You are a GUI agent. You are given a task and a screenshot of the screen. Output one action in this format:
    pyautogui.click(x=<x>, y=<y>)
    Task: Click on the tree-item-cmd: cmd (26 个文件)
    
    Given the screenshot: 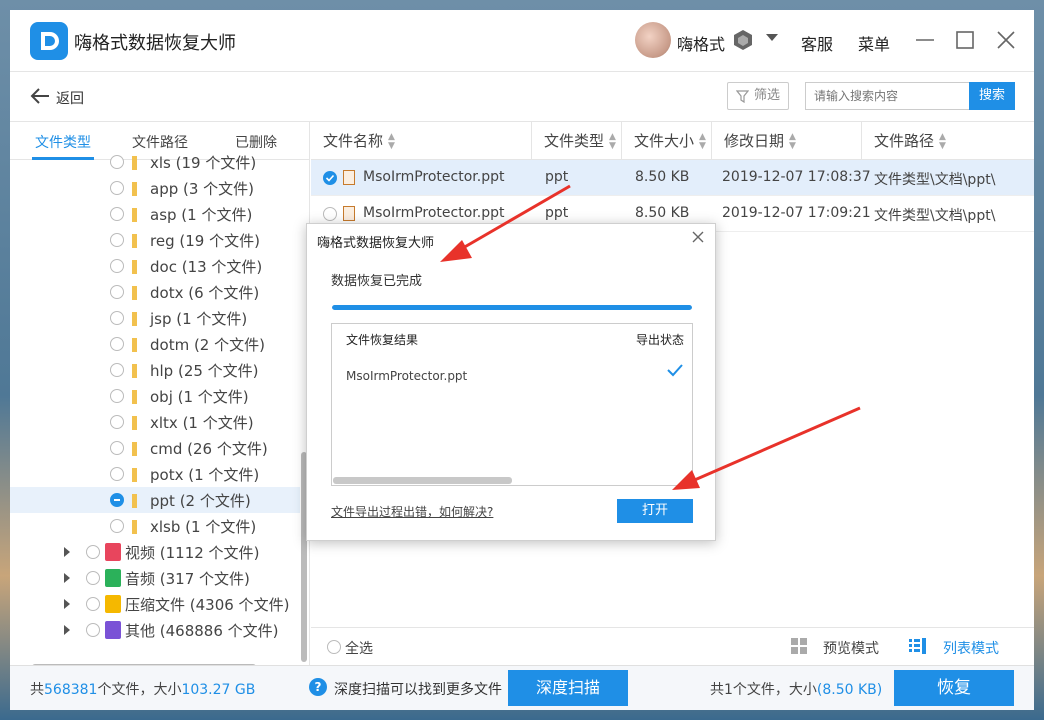 What is the action you would take?
    pyautogui.click(x=155, y=448)
    